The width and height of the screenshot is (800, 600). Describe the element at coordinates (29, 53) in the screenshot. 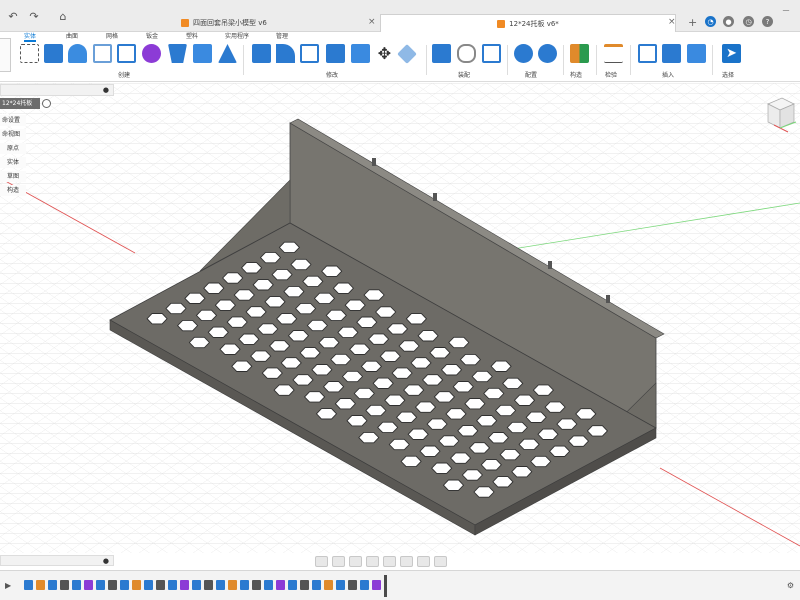

I see `sketch-icon` at that location.